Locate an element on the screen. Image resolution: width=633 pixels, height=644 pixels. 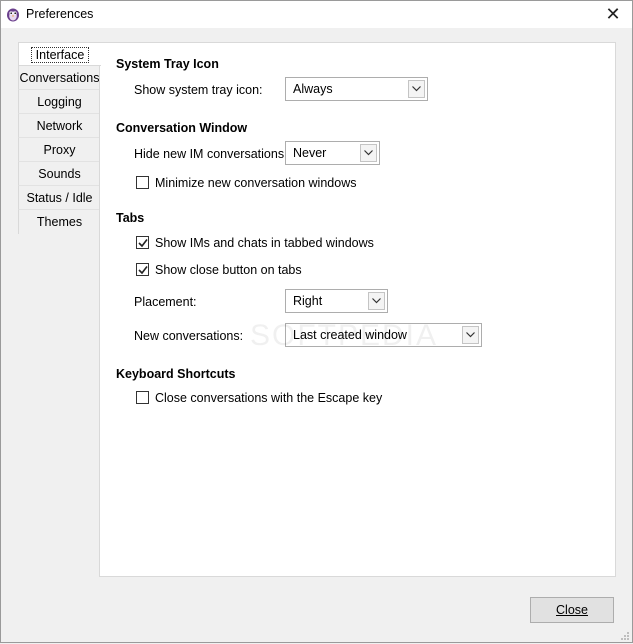
tab-interface: Interface is located at coordinates (59, 54).